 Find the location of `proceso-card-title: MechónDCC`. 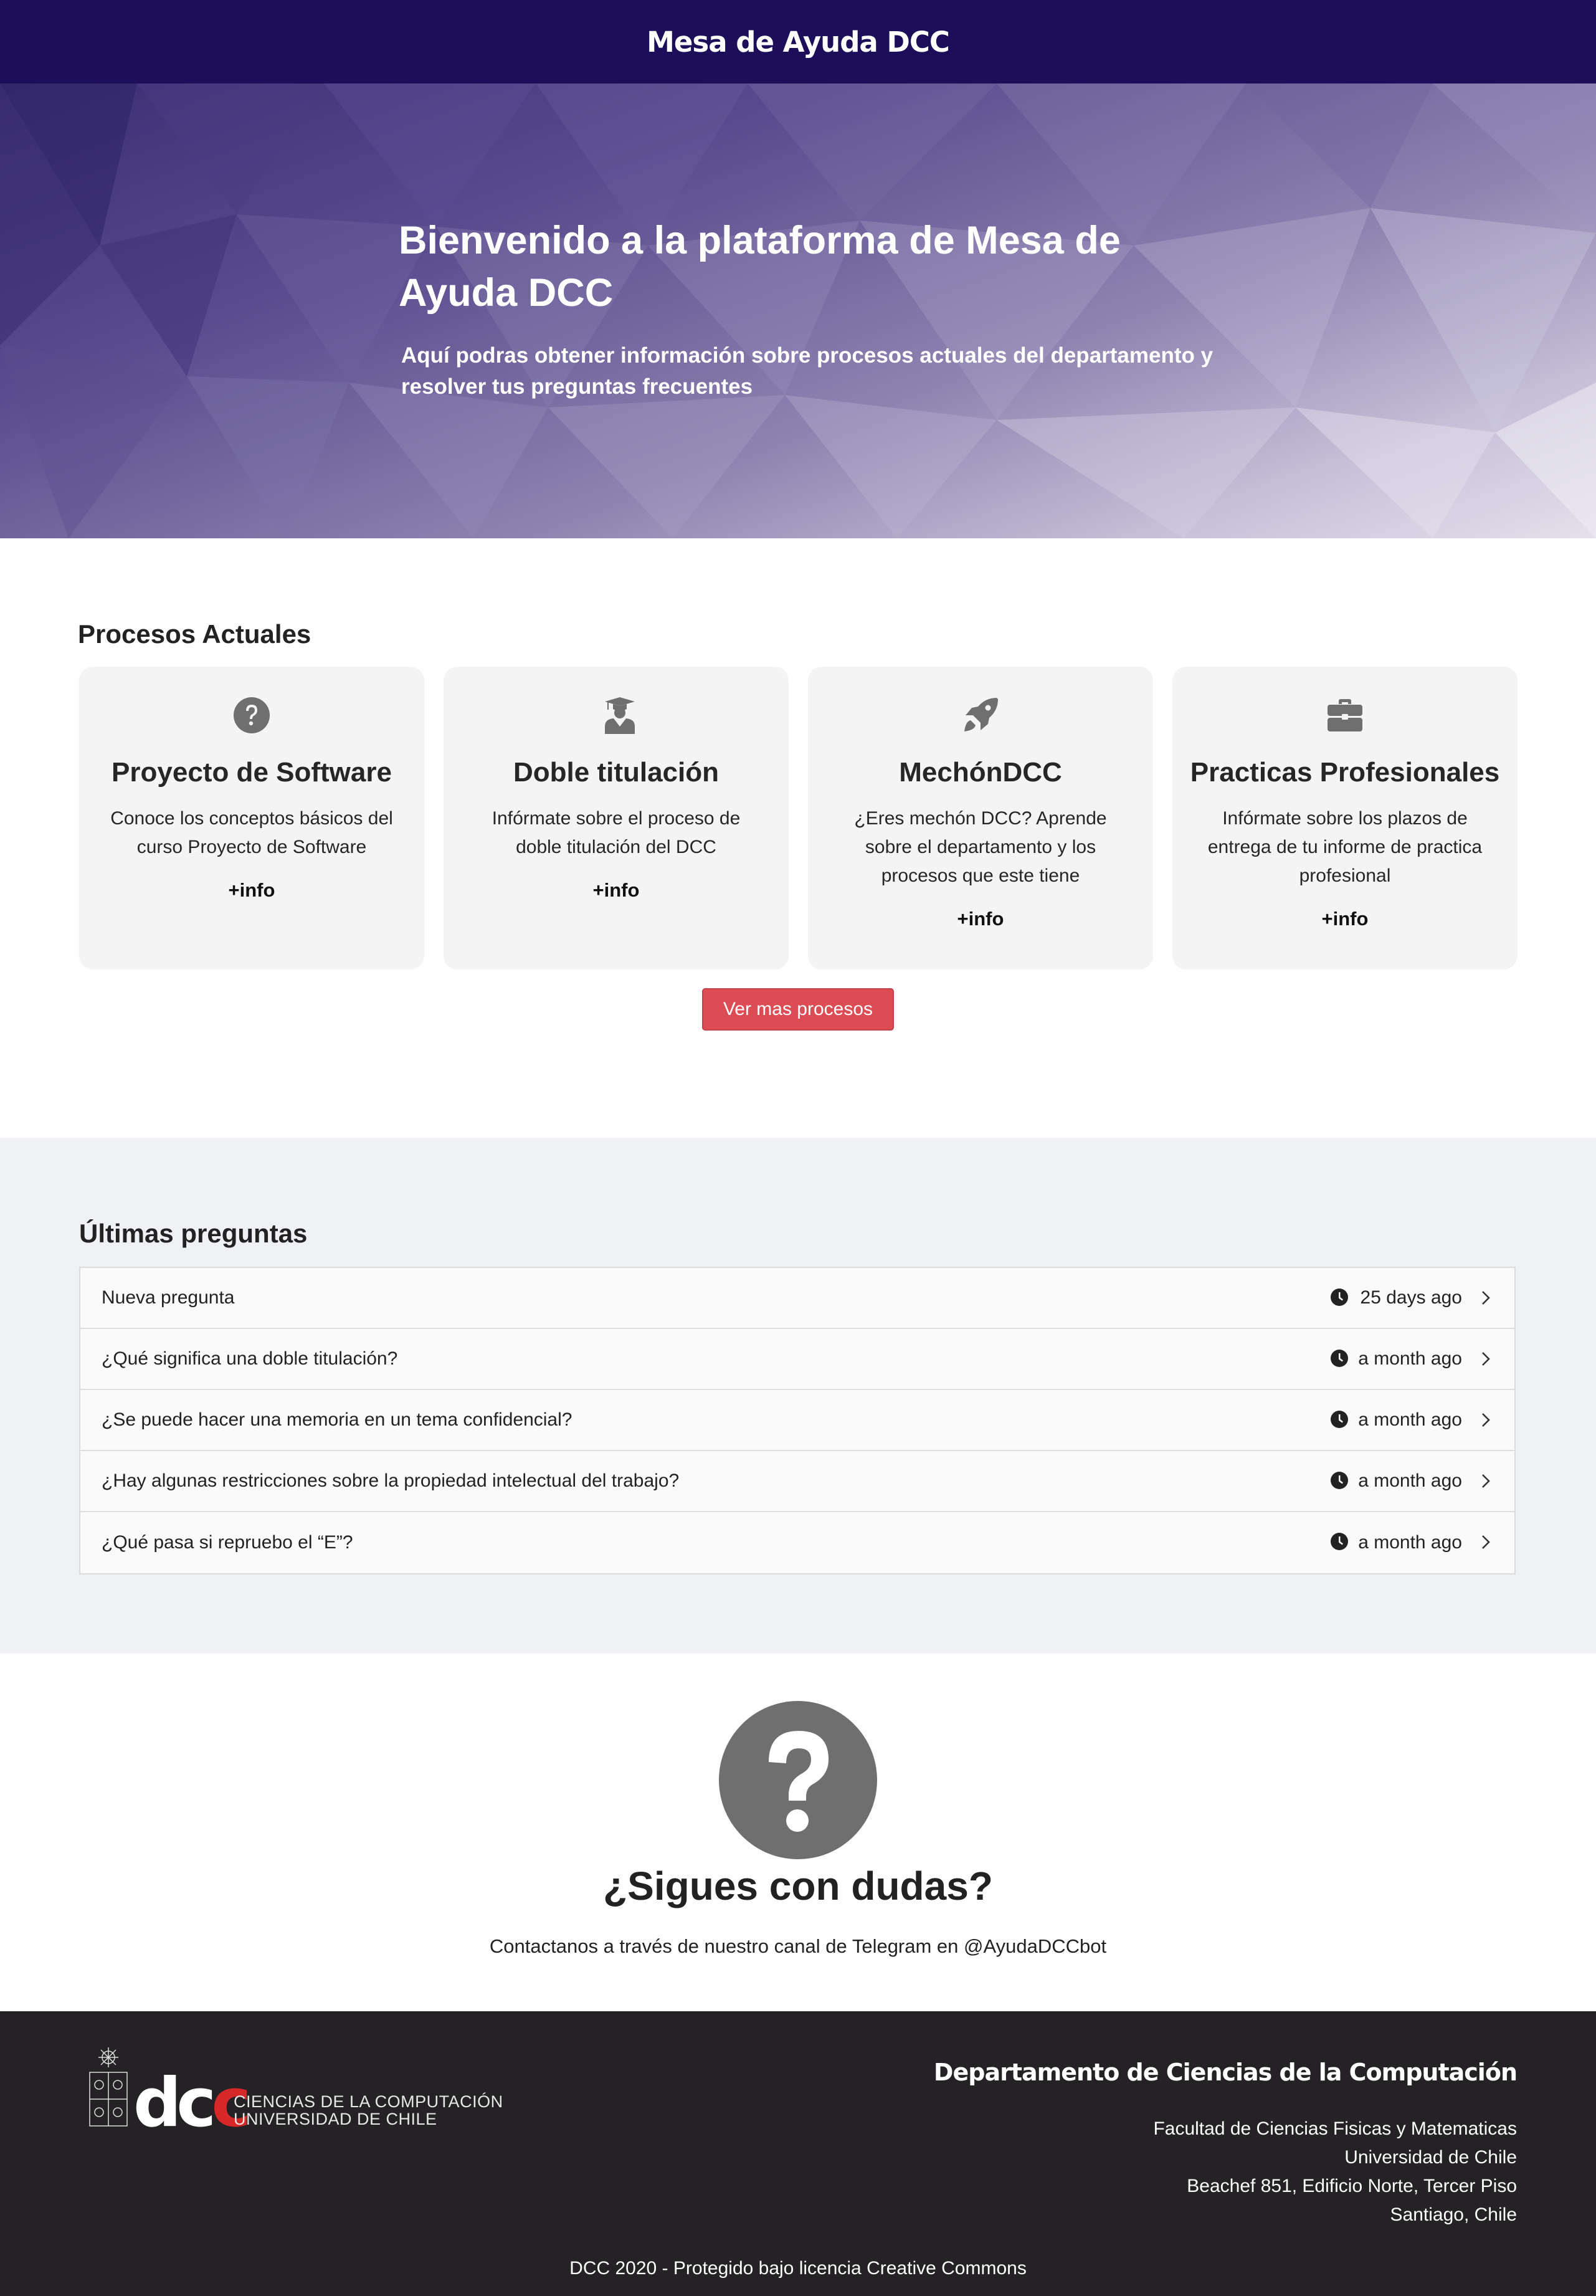

proceso-card-title: MechónDCC is located at coordinates (981, 773).